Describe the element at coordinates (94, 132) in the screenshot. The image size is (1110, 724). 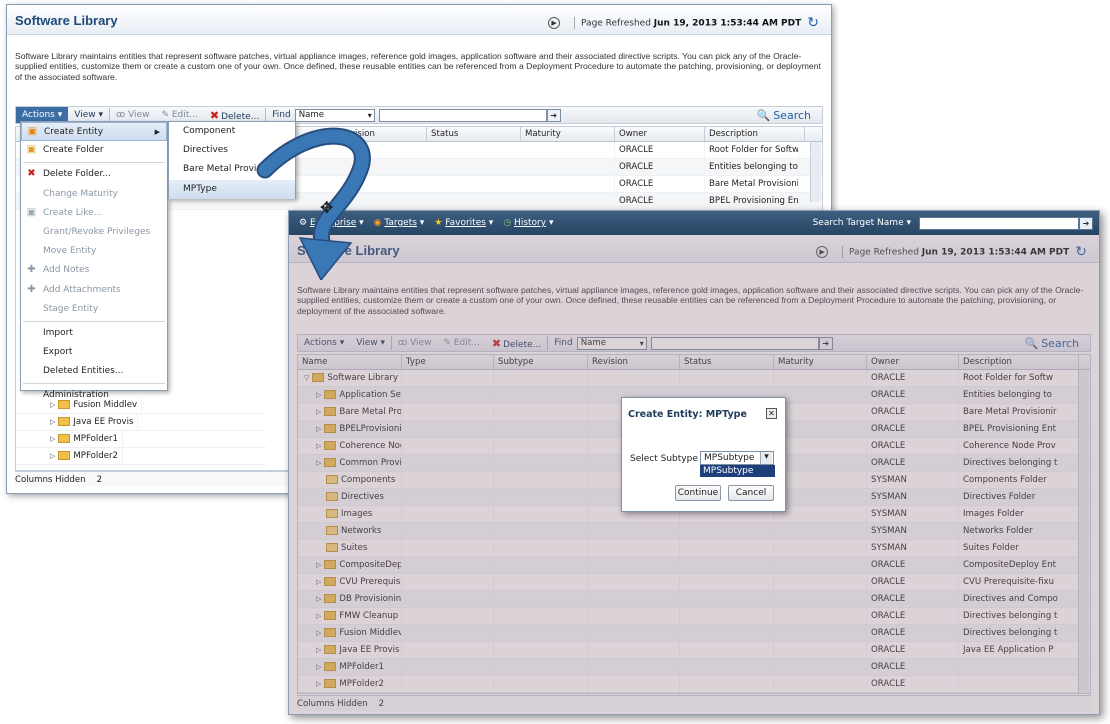
I see `menu-item-create-entity: ▣ Create Entity ▶` at that location.